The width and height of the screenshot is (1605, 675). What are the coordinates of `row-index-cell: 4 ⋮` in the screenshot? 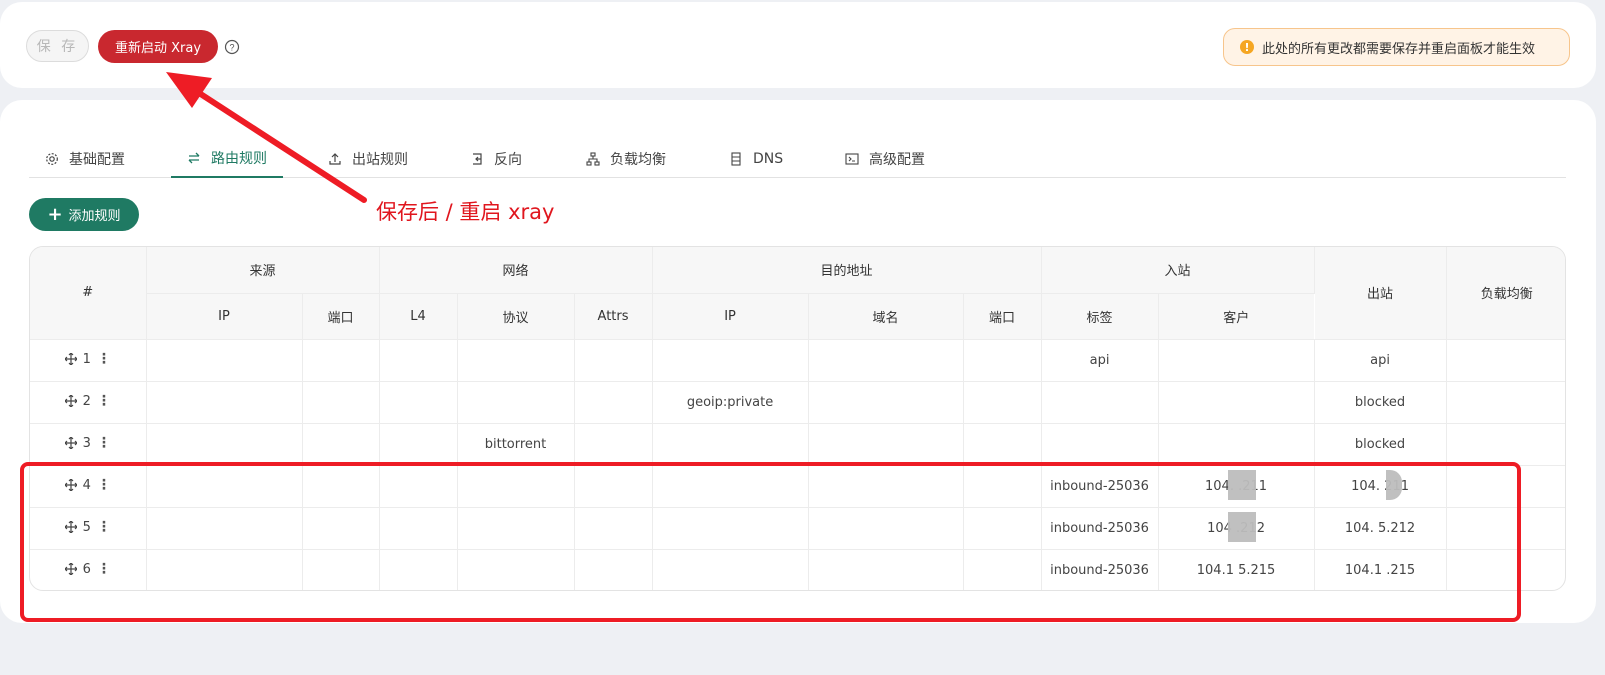 It's located at (88, 486).